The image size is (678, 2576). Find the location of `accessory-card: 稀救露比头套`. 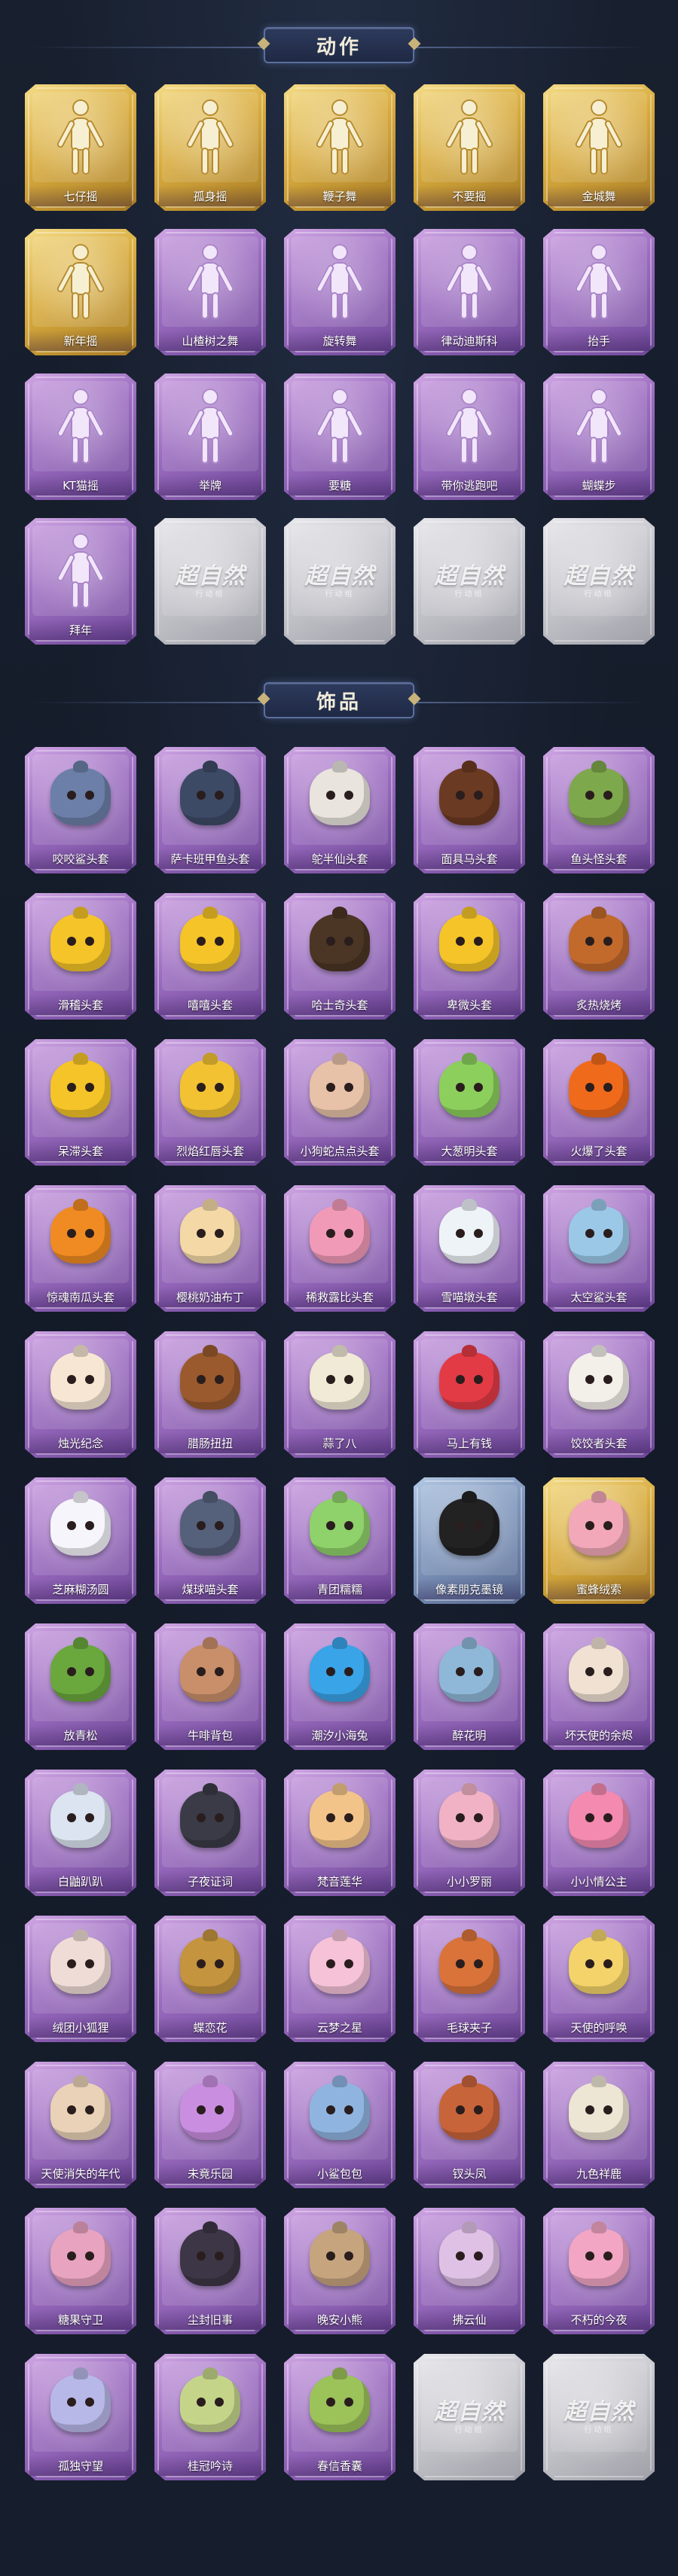

accessory-card: 稀救露比头套 is located at coordinates (340, 1248).